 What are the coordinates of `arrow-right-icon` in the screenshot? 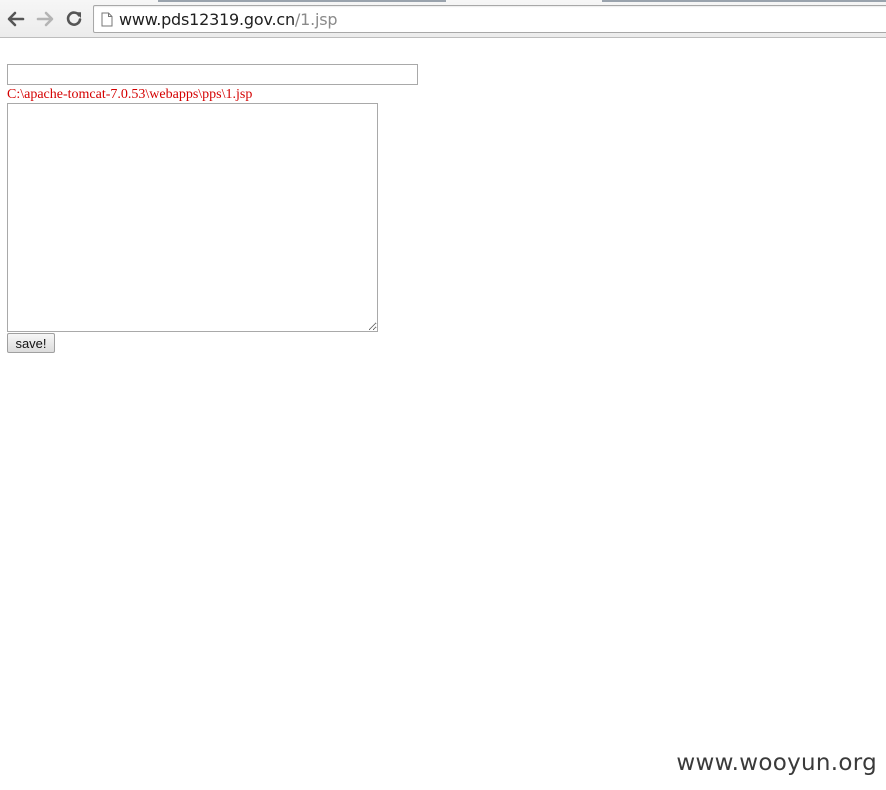 It's located at (45, 19).